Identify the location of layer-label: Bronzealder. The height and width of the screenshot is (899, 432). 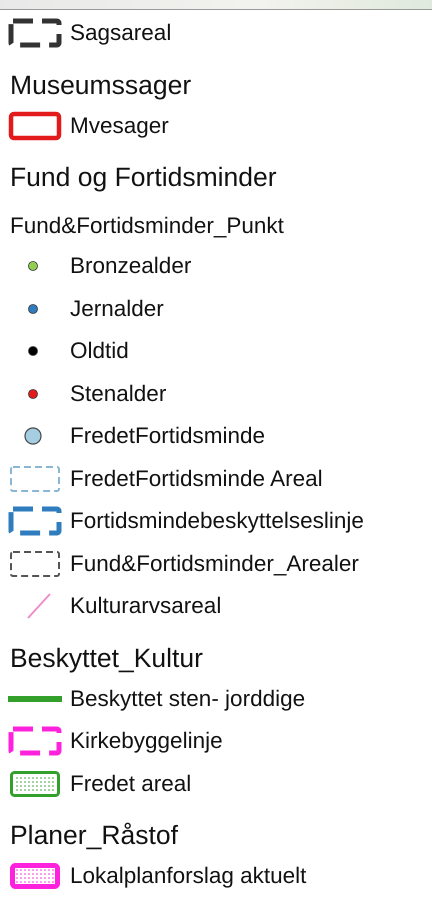
(131, 266).